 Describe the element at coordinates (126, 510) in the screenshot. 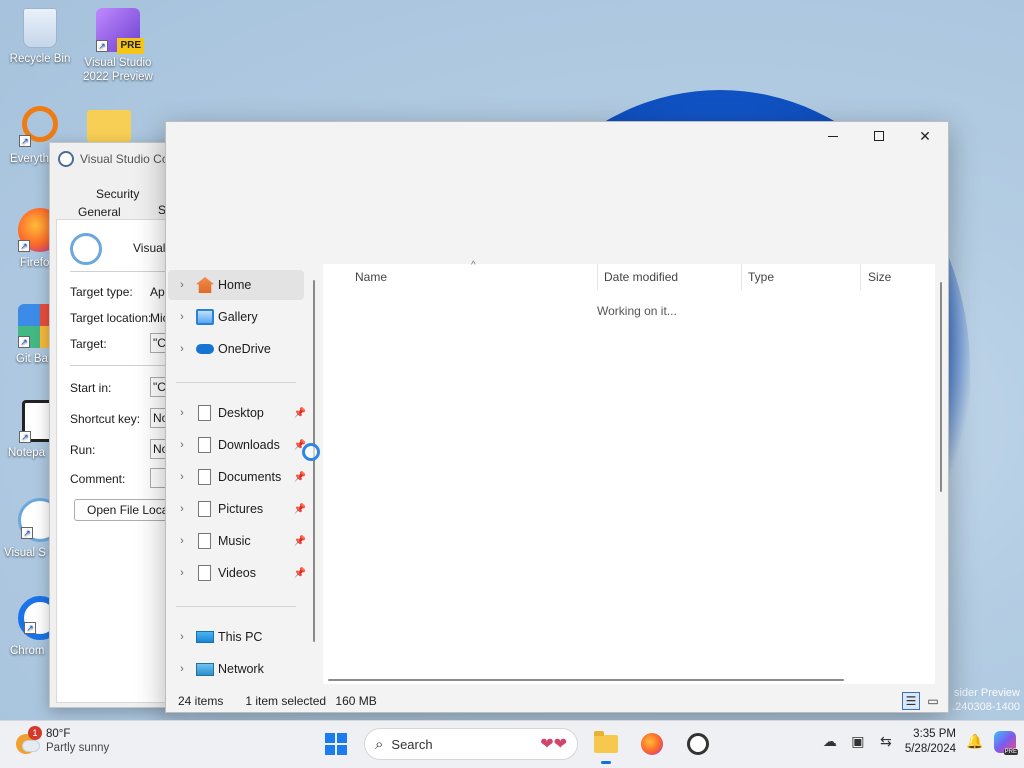

I see `open-file-location-button: Open File Locatio` at that location.